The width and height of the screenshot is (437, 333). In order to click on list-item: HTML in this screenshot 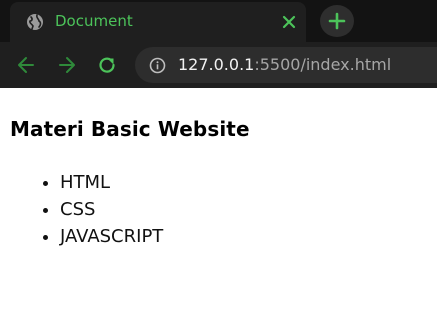, I will do `click(111, 182)`.